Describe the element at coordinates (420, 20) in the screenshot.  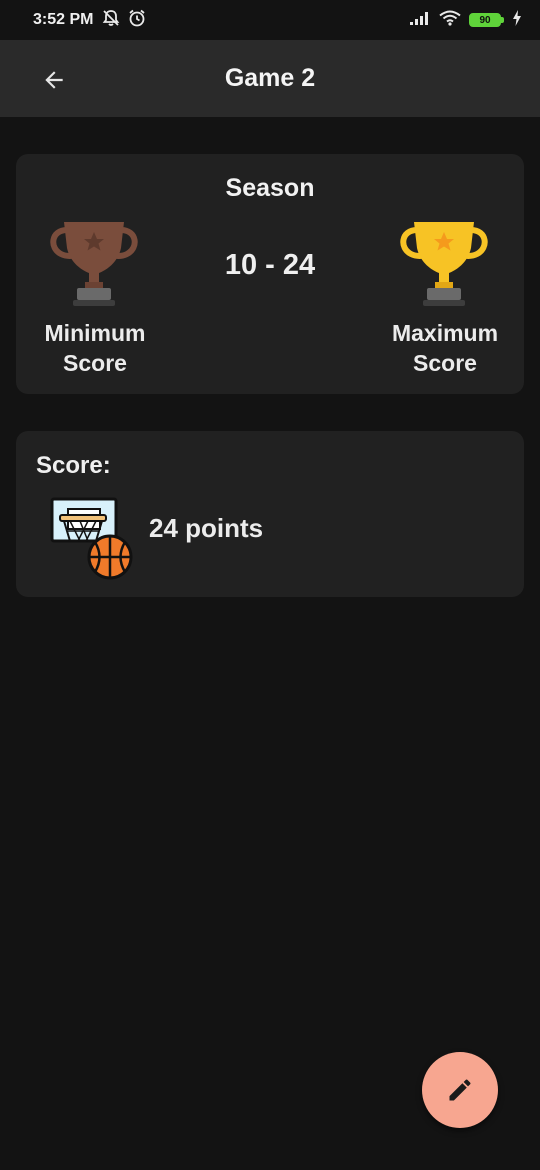
I see `signal-icon` at that location.